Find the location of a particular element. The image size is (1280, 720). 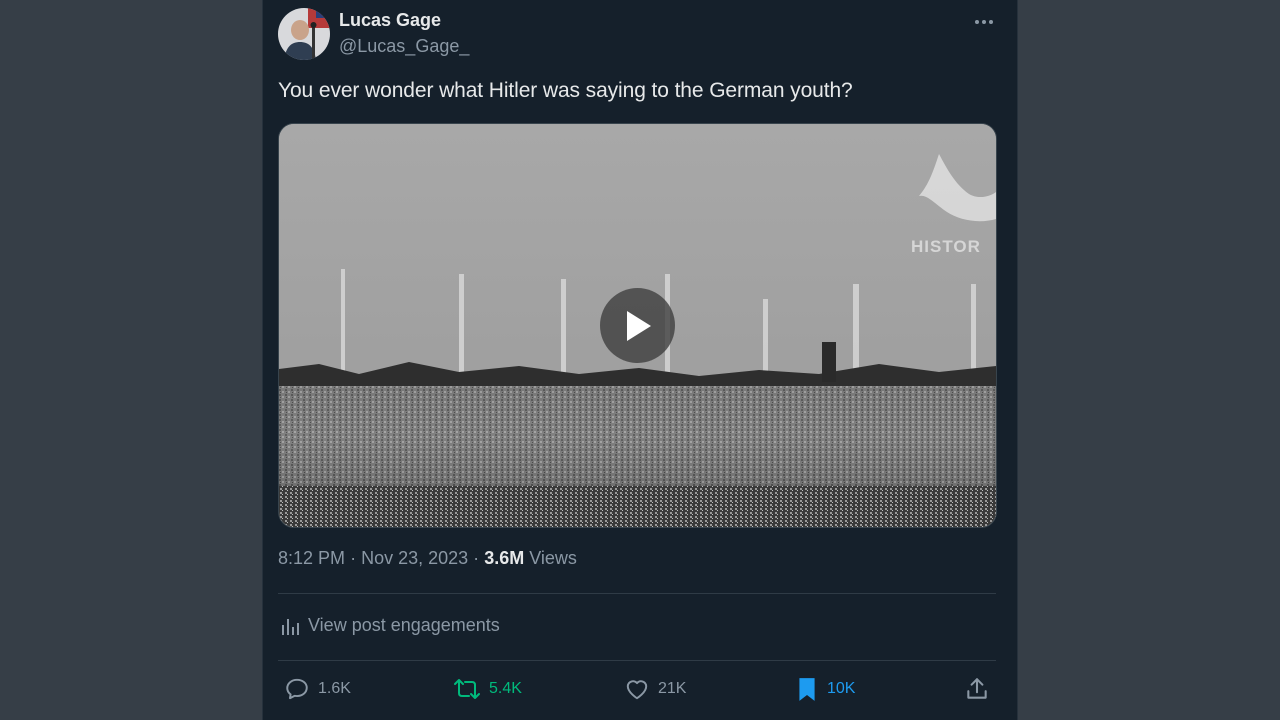

share-icon is located at coordinates (977, 688).